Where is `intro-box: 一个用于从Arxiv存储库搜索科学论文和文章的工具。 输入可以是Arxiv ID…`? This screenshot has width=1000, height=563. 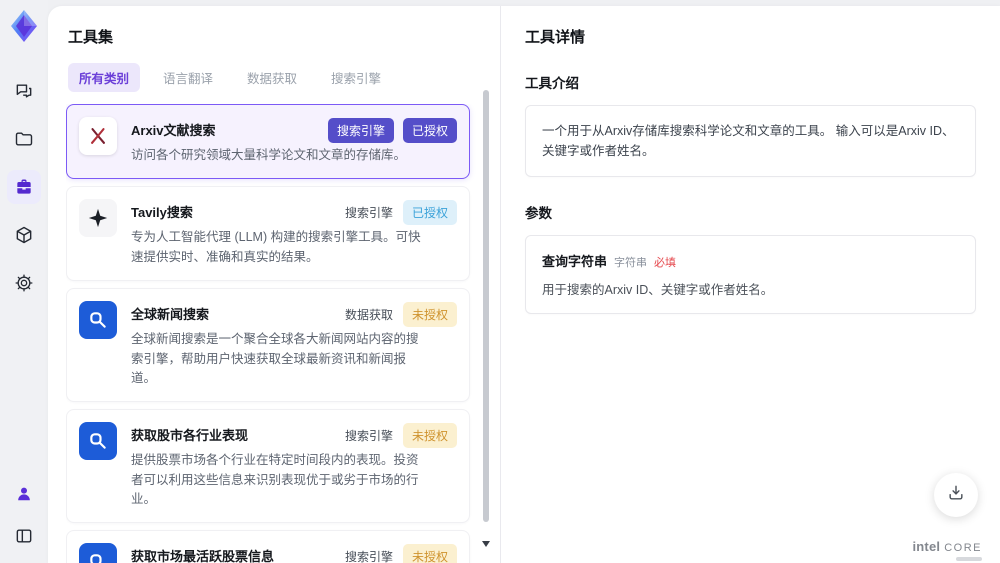
intro-box: 一个用于从Arxiv存储库搜索科学论文和文章的工具。 输入可以是Arxiv ID… is located at coordinates (750, 141).